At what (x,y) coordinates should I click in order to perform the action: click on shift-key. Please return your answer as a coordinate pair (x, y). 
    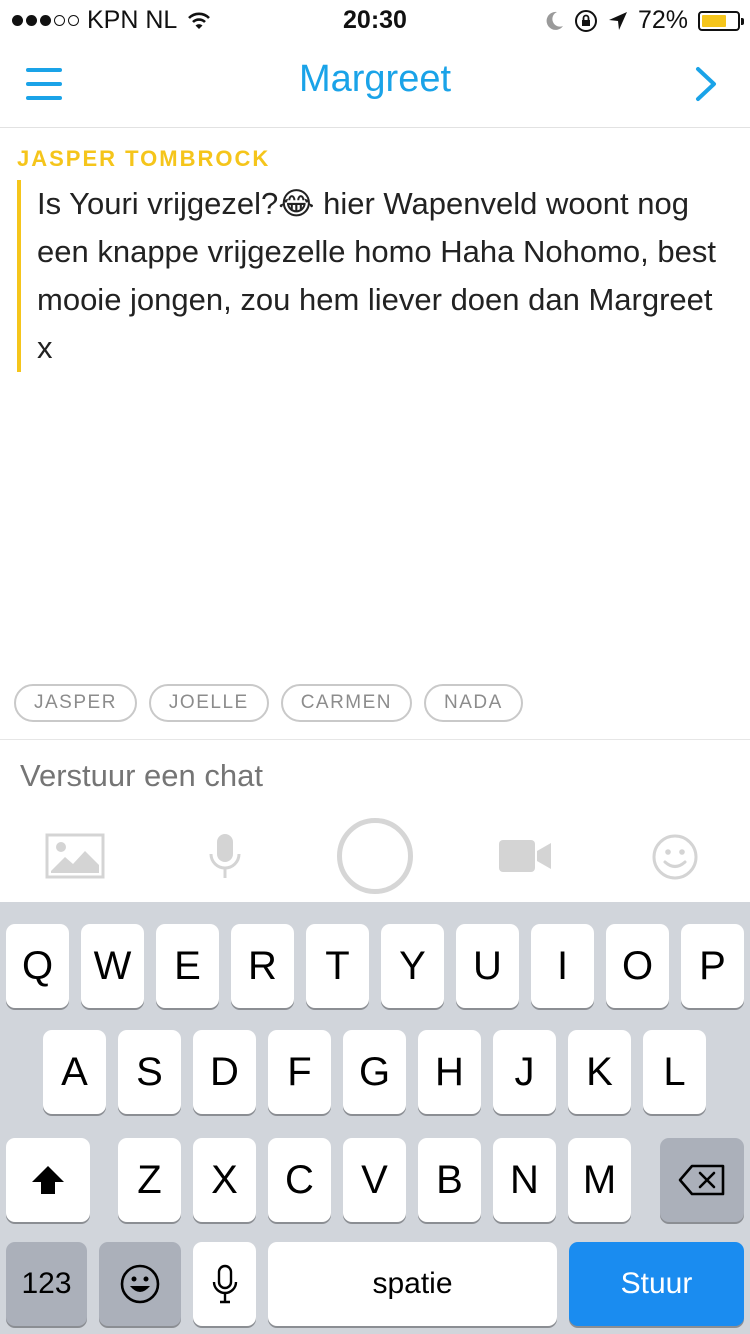
    Looking at the image, I should click on (48, 1180).